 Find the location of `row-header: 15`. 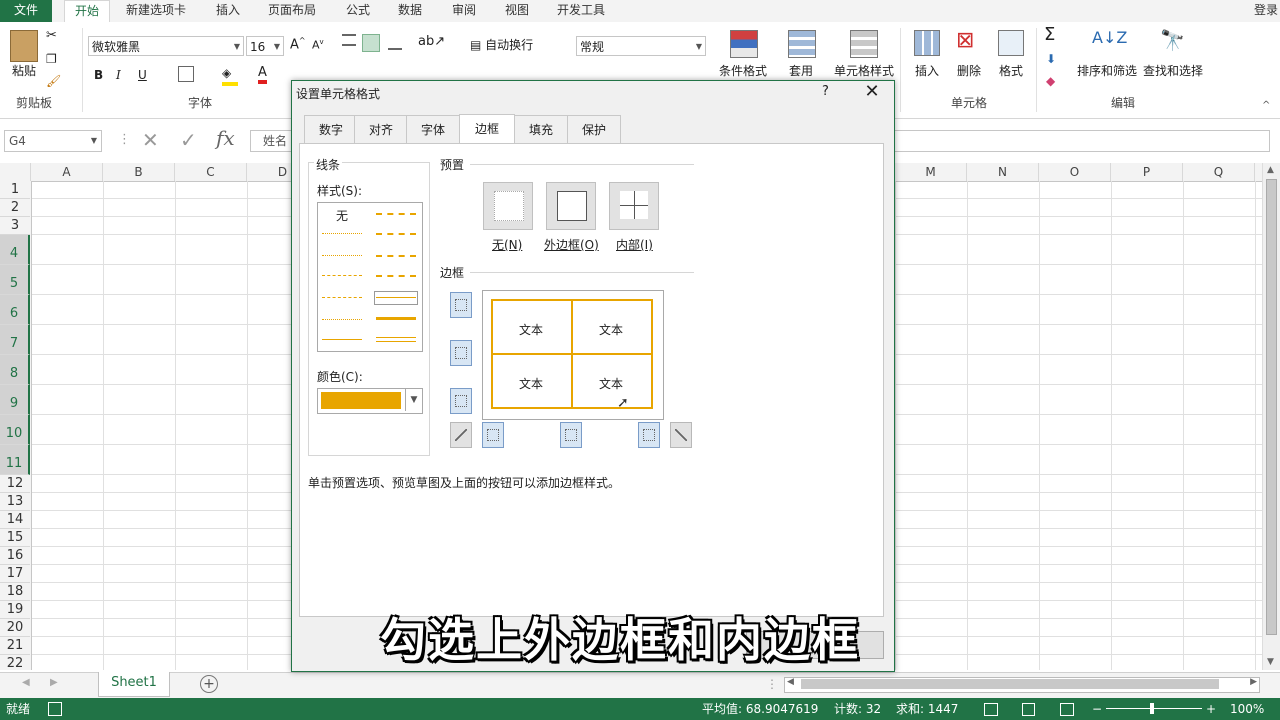

row-header: 15 is located at coordinates (15, 538).